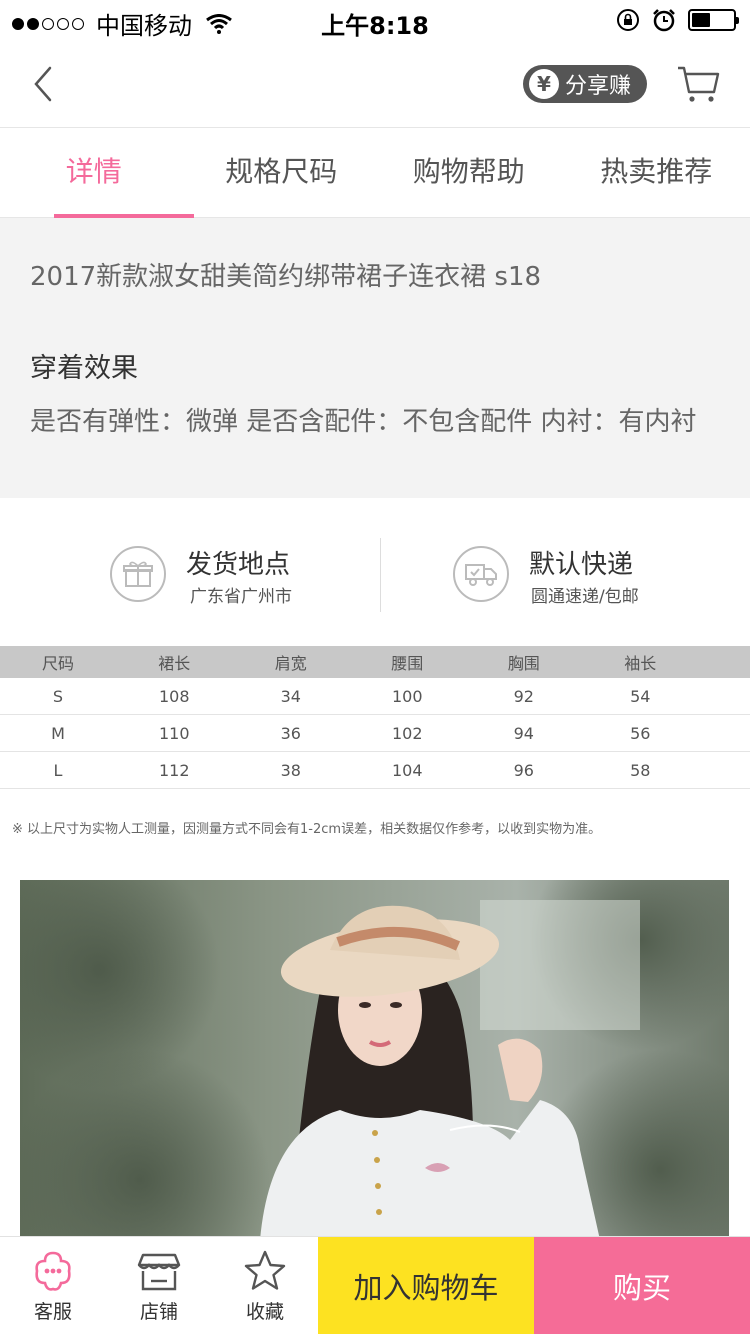 The width and height of the screenshot is (750, 1334). Describe the element at coordinates (656, 172) in the screenshot. I see `tab-hot-recommend: 热卖推荐` at that location.